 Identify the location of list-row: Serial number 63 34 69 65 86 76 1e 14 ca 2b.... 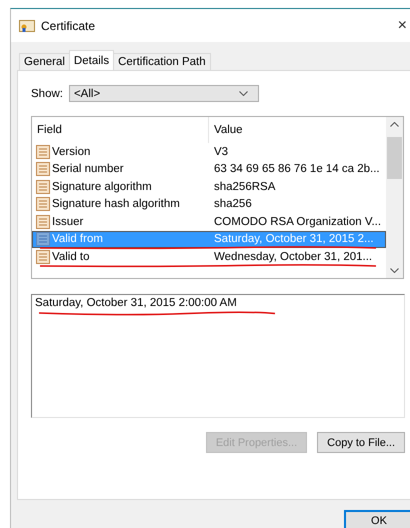
(209, 169).